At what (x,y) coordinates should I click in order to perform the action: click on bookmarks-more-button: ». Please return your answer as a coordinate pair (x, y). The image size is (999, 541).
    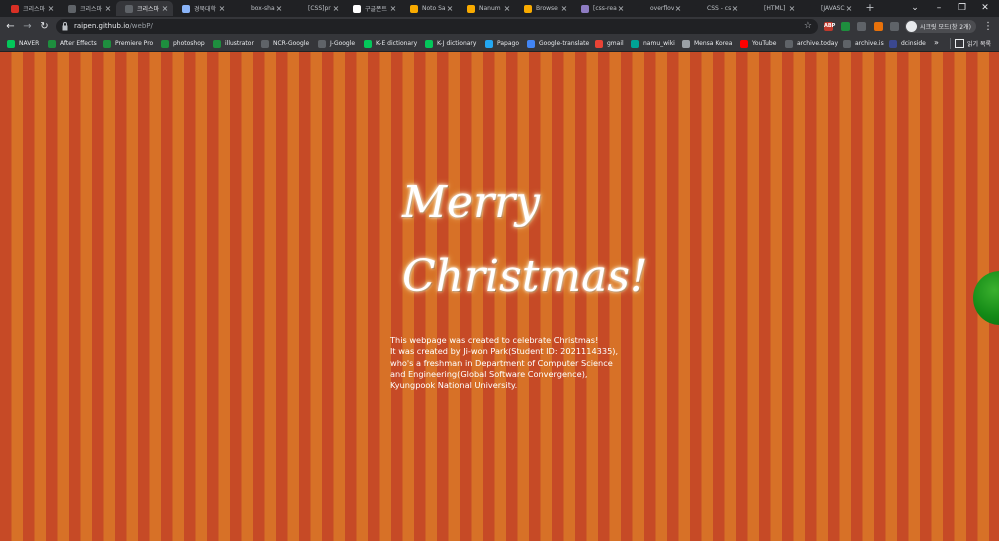
    Looking at the image, I should click on (936, 42).